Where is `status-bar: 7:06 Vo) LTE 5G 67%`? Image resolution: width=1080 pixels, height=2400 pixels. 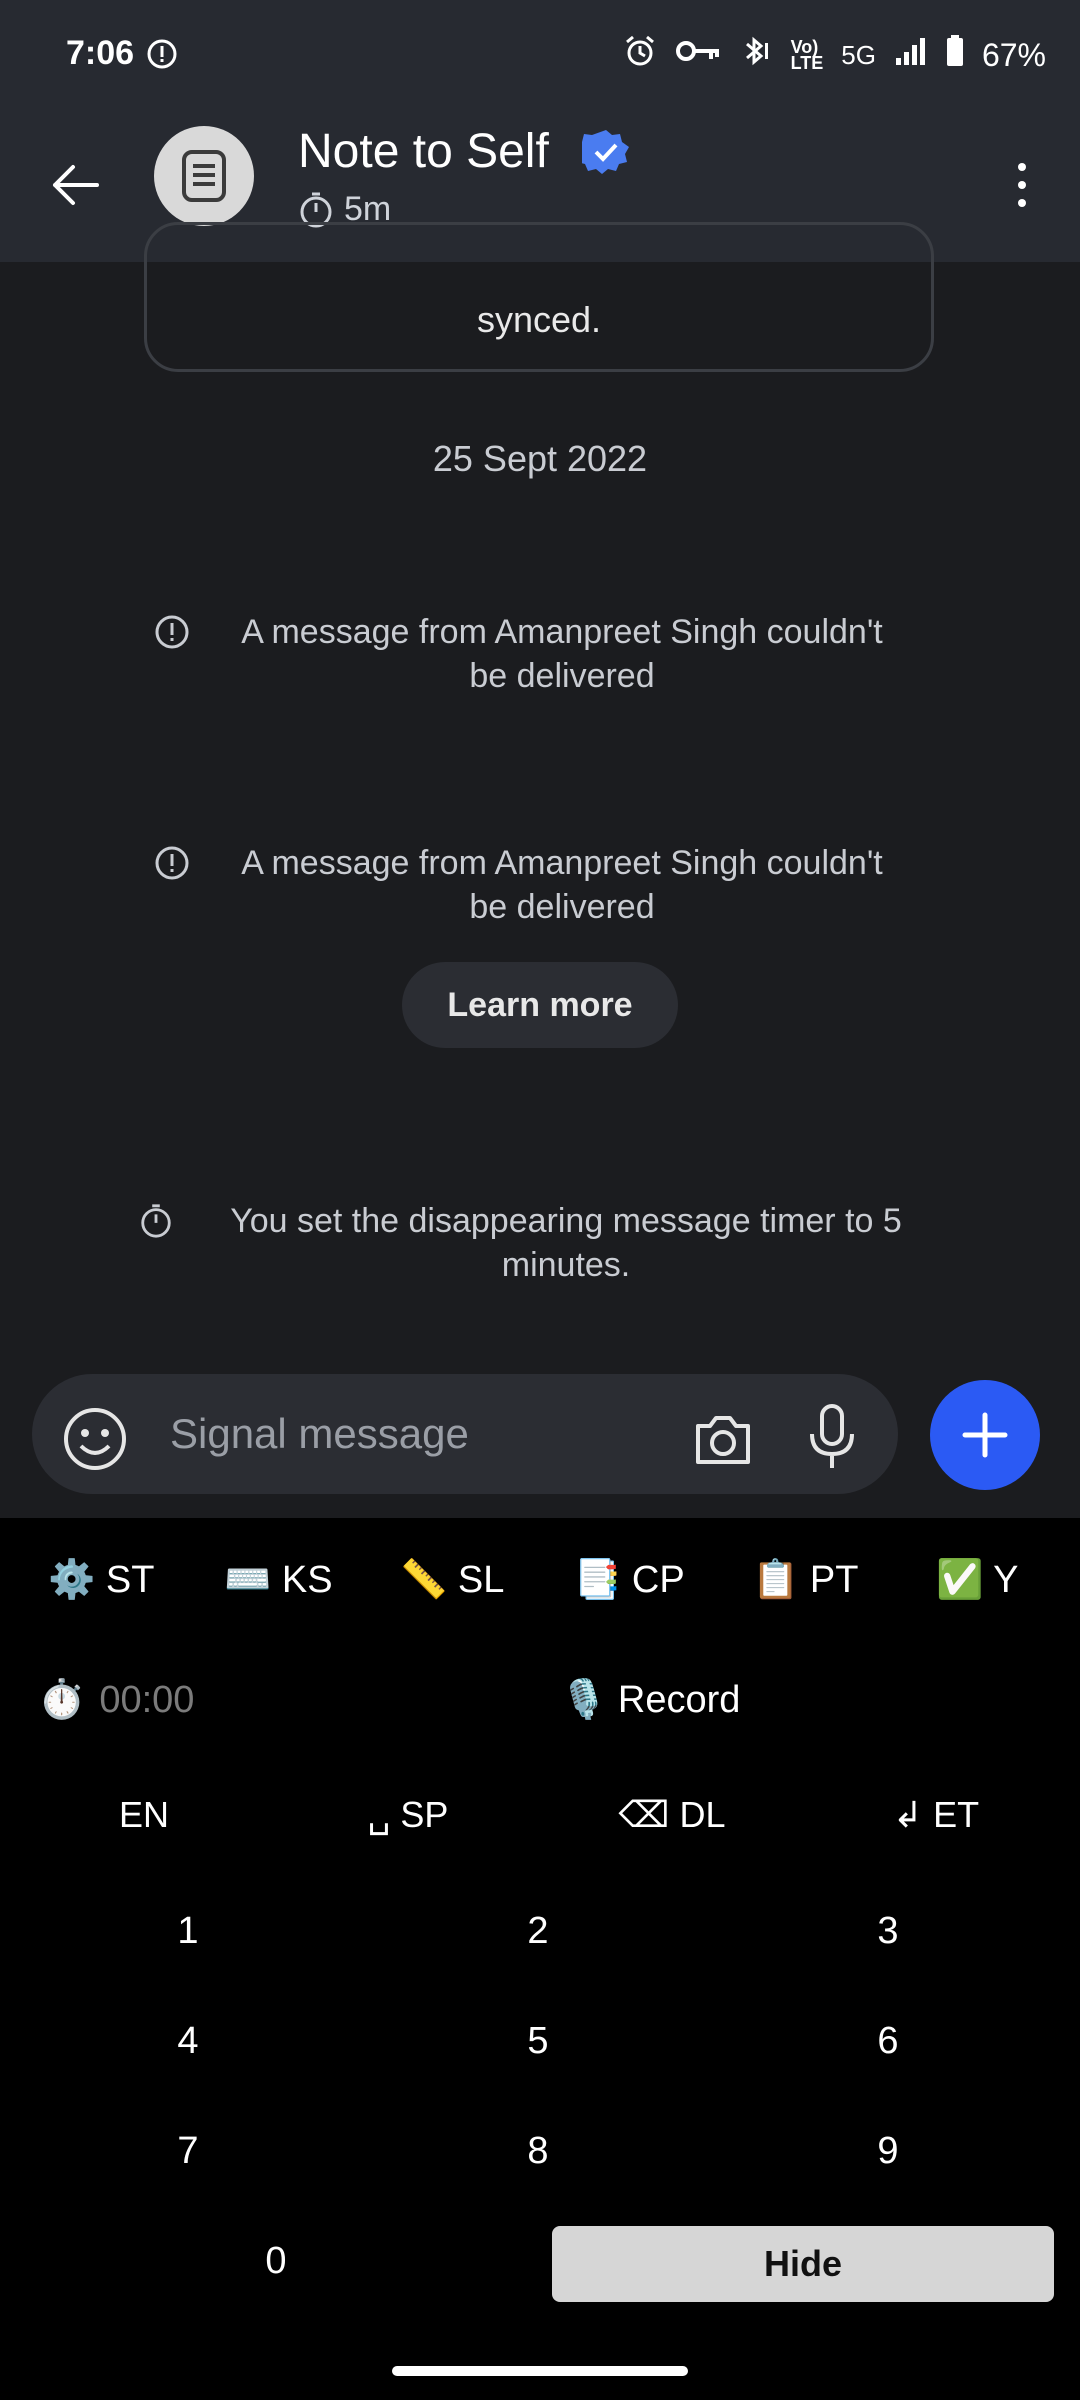 status-bar: 7:06 Vo) LTE 5G 67% is located at coordinates (540, 55).